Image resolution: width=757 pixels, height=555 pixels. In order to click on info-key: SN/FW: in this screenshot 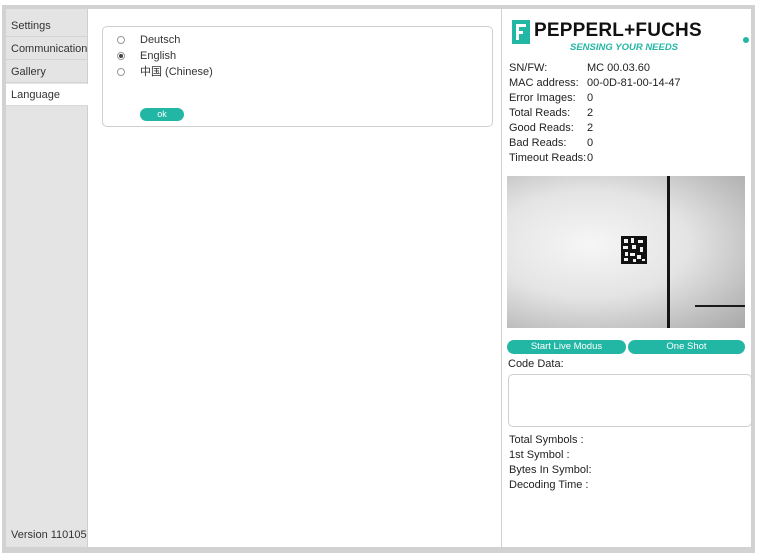, I will do `click(528, 68)`.